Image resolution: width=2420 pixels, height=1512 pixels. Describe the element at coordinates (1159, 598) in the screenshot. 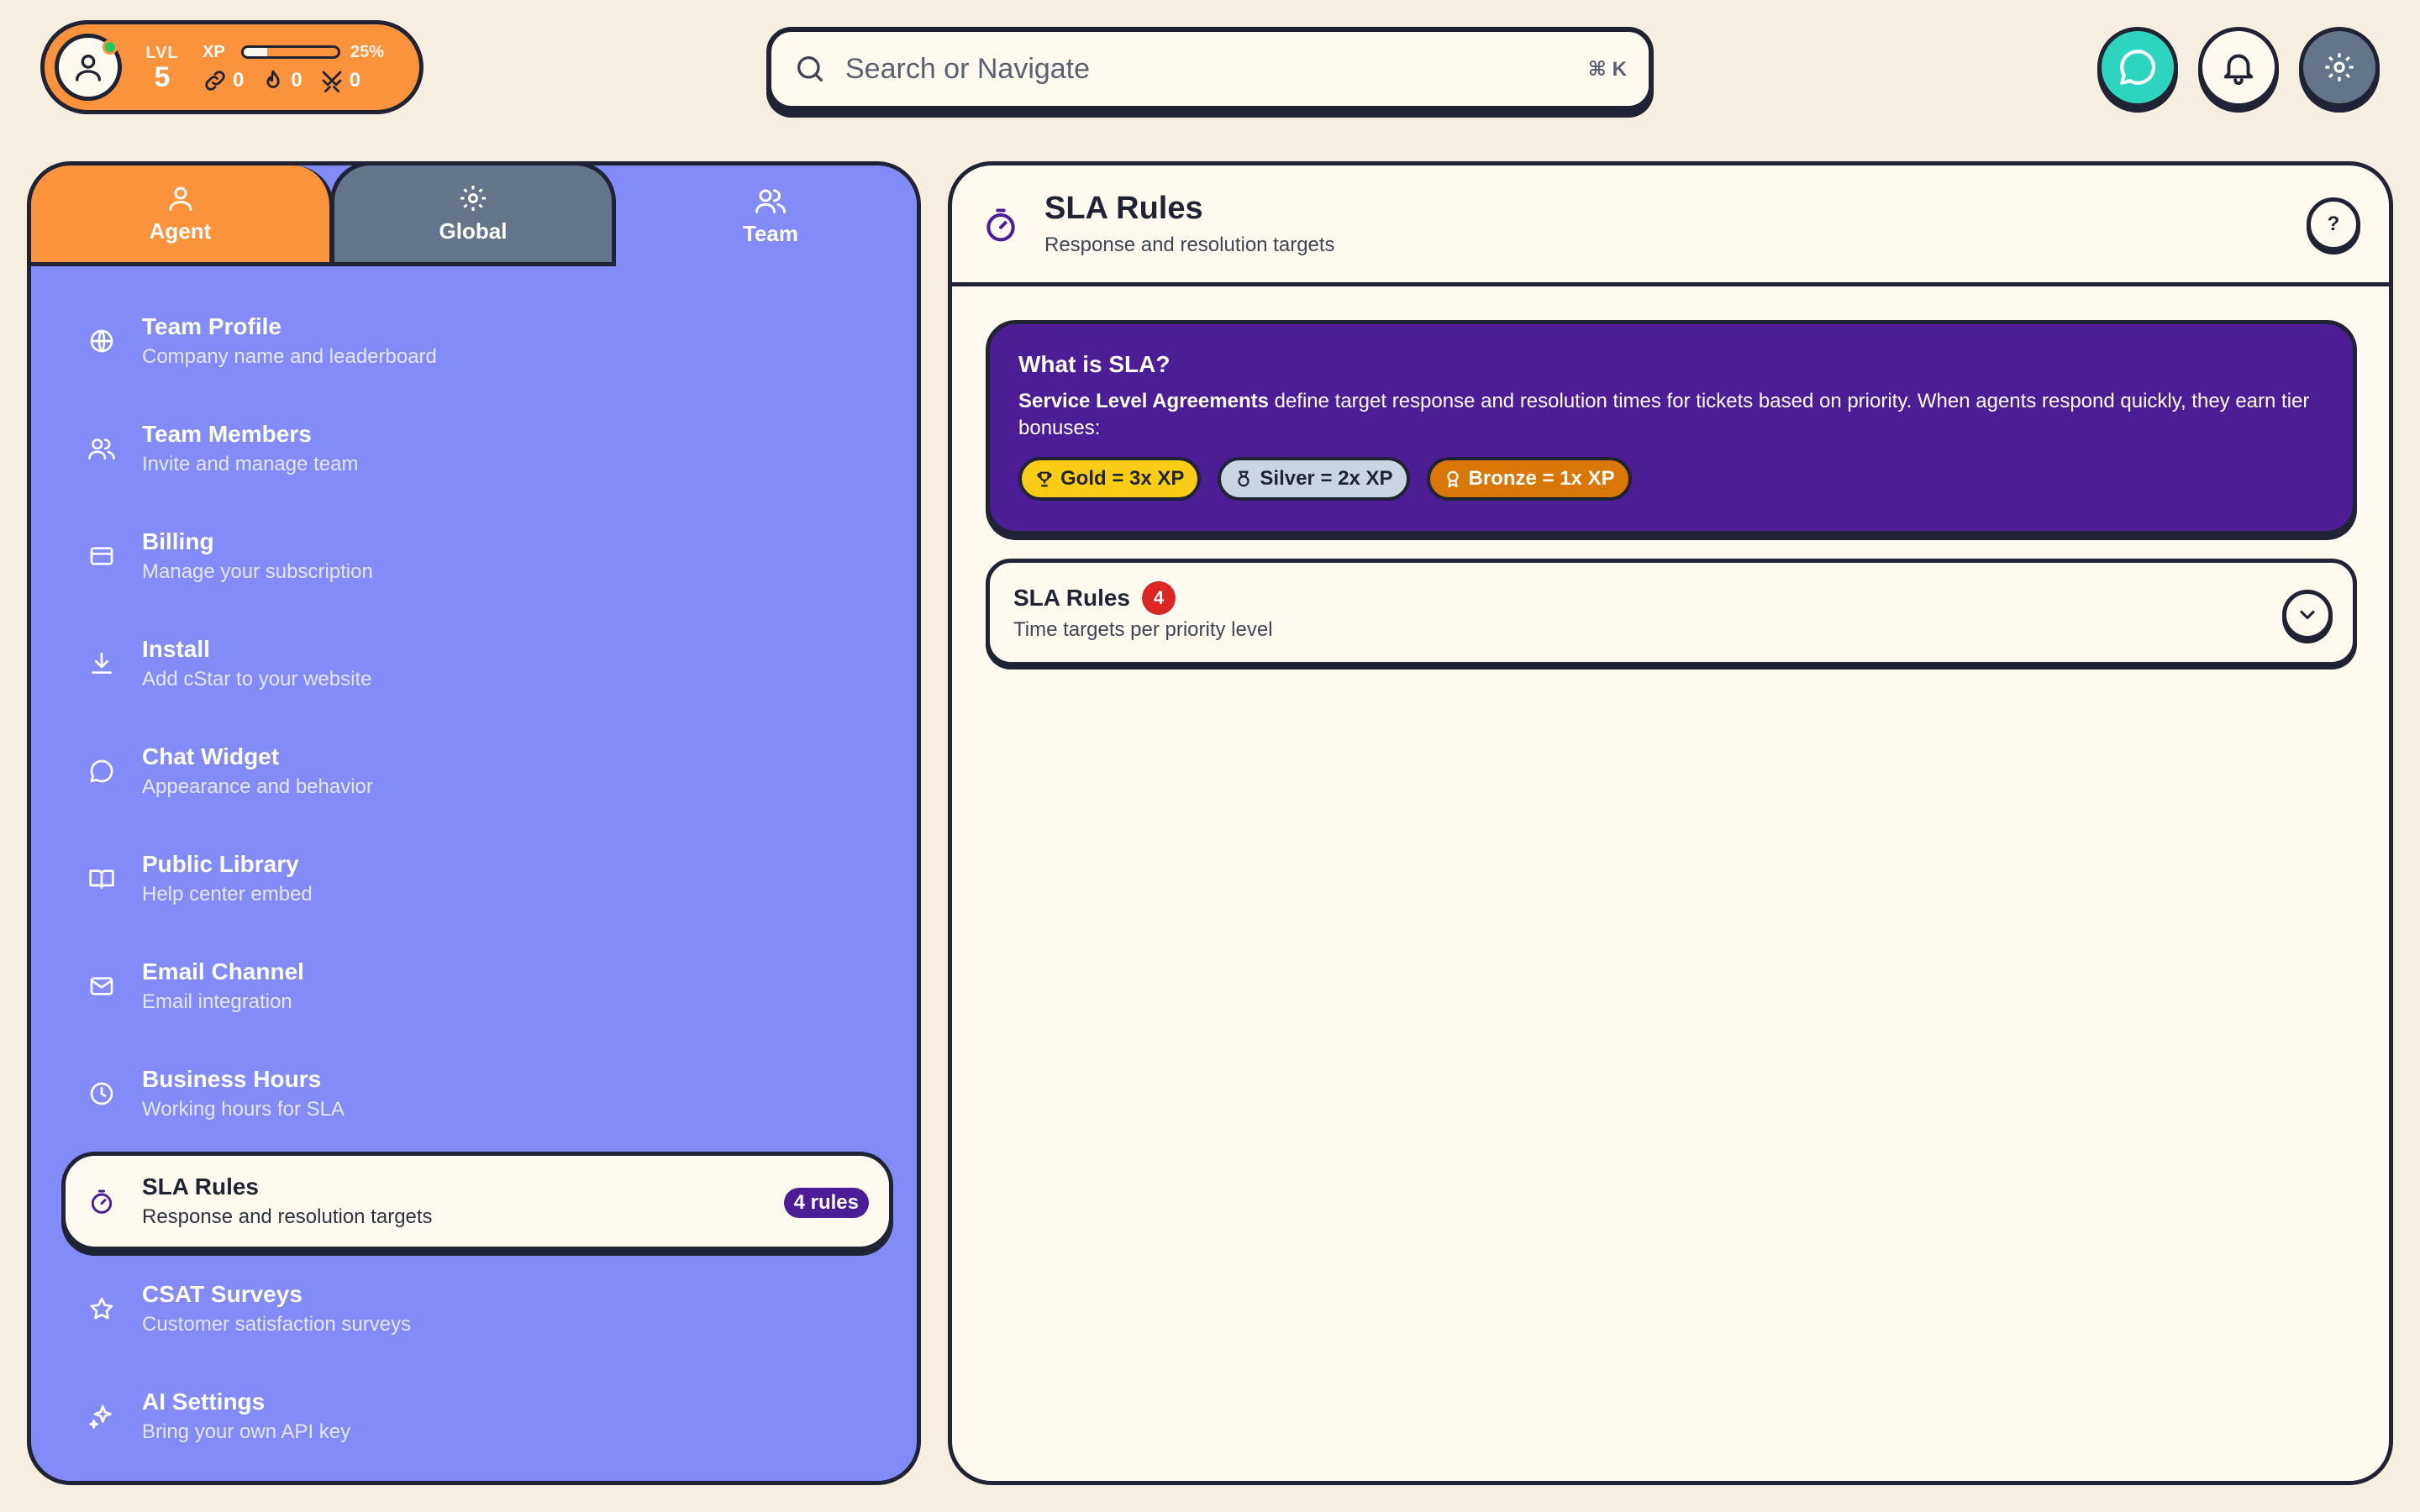

I see `rules-count-badge: 4` at that location.